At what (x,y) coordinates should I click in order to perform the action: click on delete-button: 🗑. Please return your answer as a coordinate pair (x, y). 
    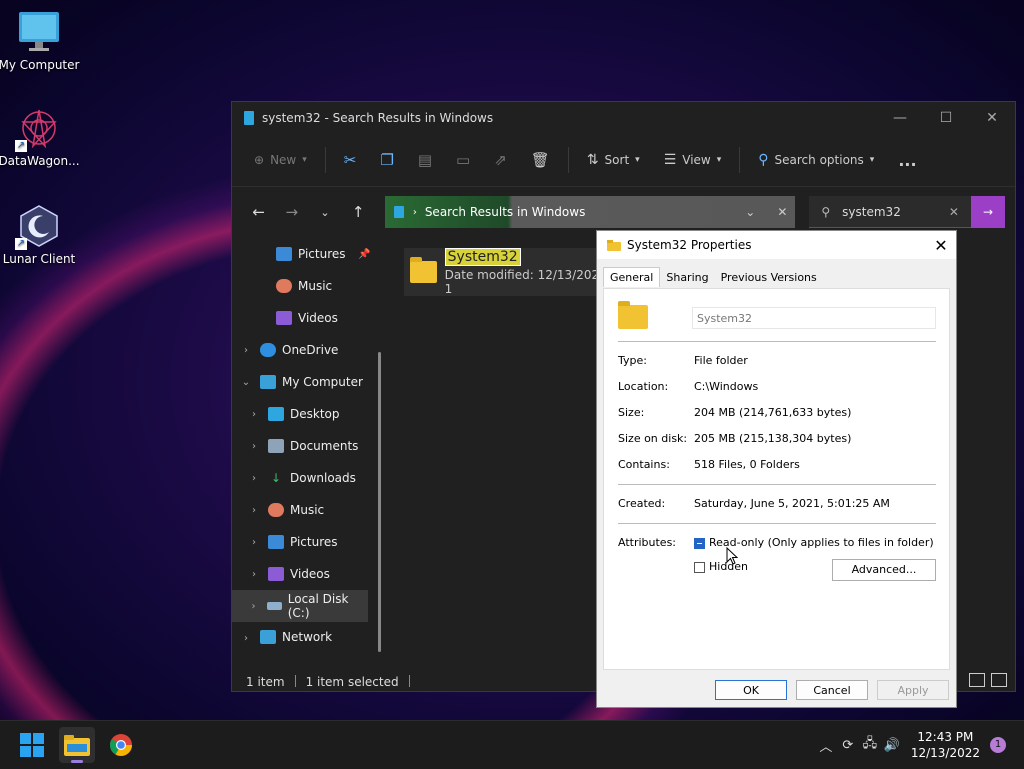
    Looking at the image, I should click on (540, 160).